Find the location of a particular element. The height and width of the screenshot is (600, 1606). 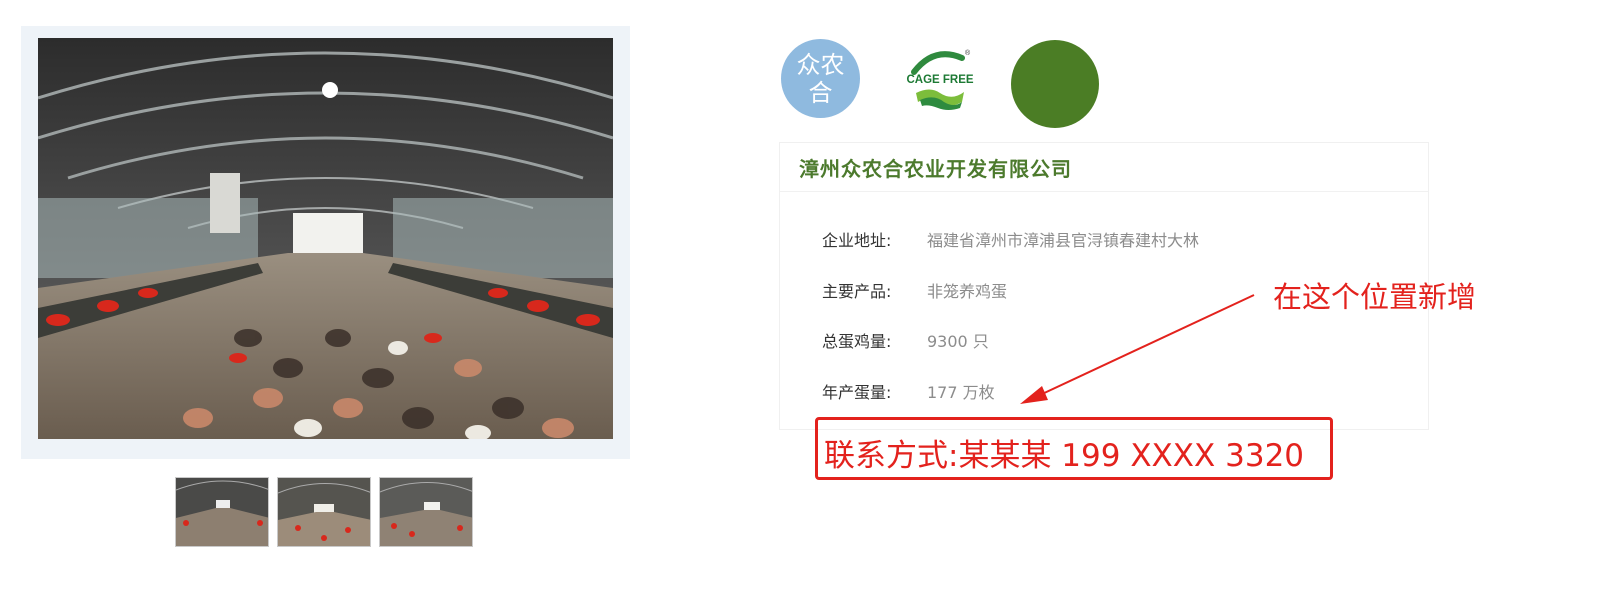

annotation-note: 在这个位置新增 is located at coordinates (1375, 297).